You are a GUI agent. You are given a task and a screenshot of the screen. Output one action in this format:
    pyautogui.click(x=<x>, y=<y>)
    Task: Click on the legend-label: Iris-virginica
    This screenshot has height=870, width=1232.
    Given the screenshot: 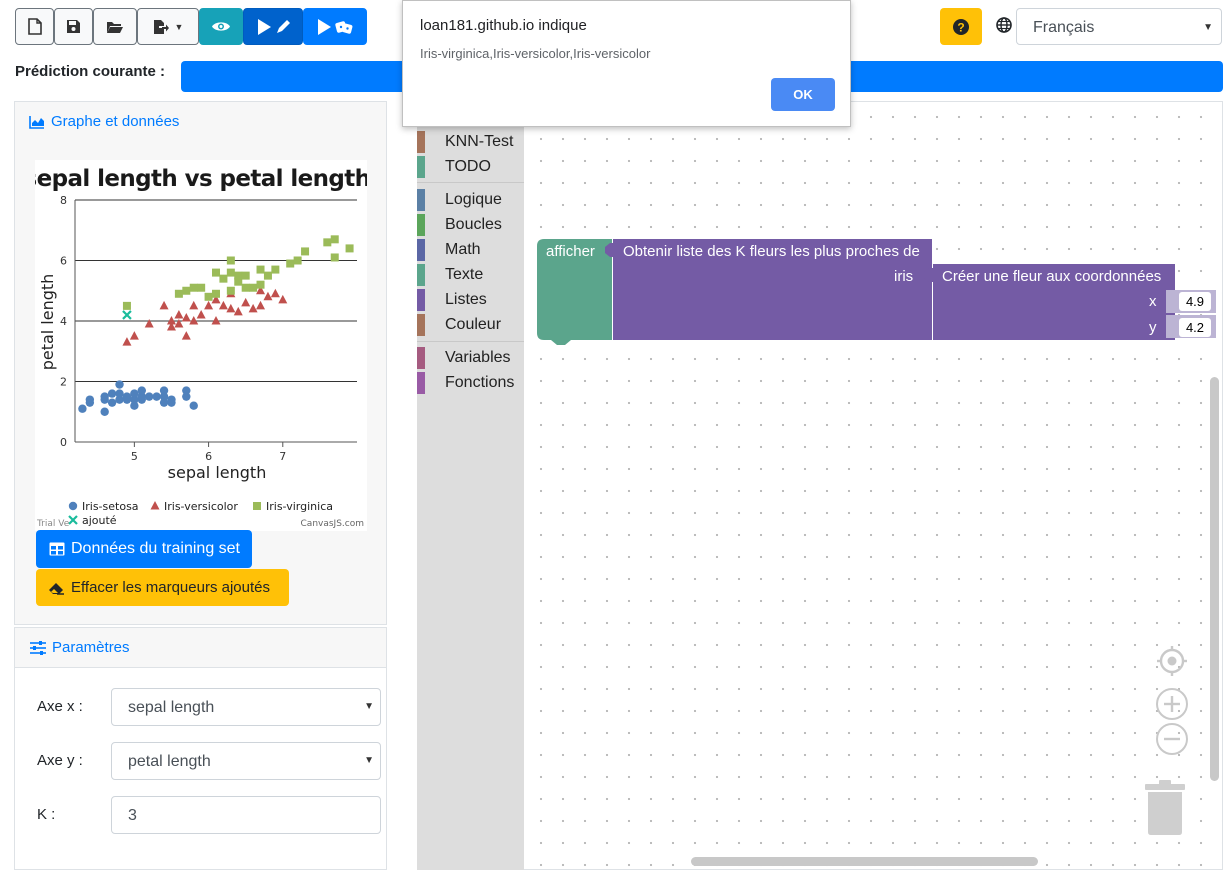 What is the action you would take?
    pyautogui.click(x=299, y=506)
    